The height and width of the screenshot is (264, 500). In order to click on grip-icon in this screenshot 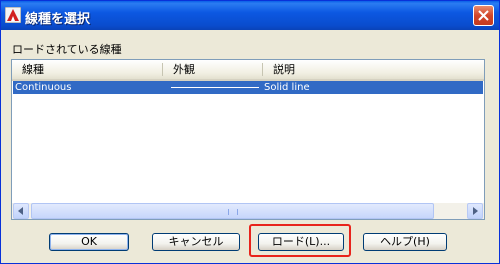, I will do `click(233, 212)`.